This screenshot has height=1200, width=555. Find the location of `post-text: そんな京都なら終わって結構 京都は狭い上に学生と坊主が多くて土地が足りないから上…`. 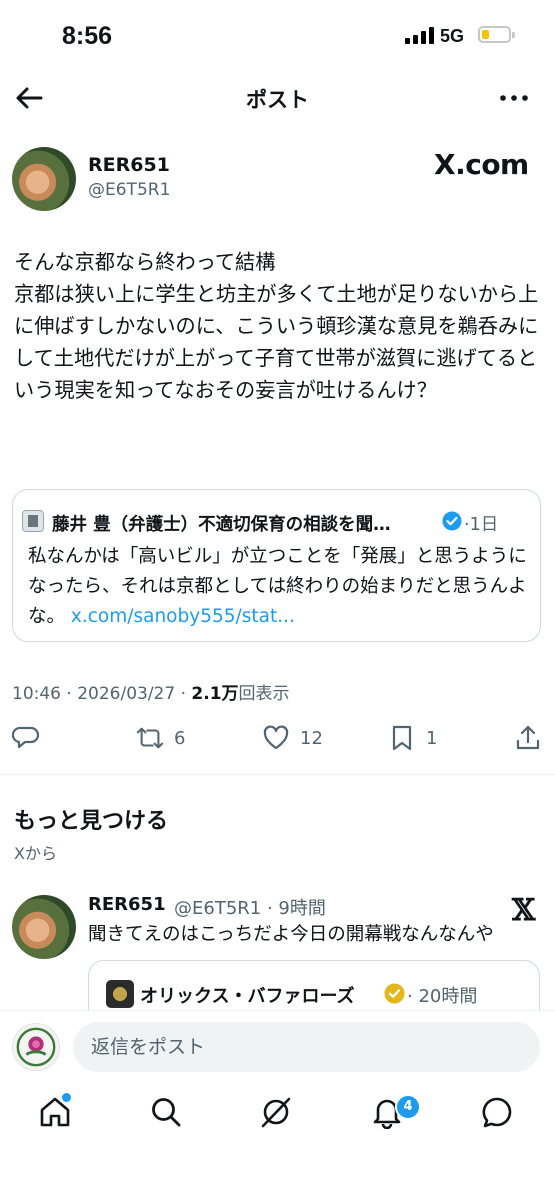

post-text: そんな京都なら終わって結構 京都は狭い上に学生と坊主が多くて土地が足りないから上… is located at coordinates (276, 326).